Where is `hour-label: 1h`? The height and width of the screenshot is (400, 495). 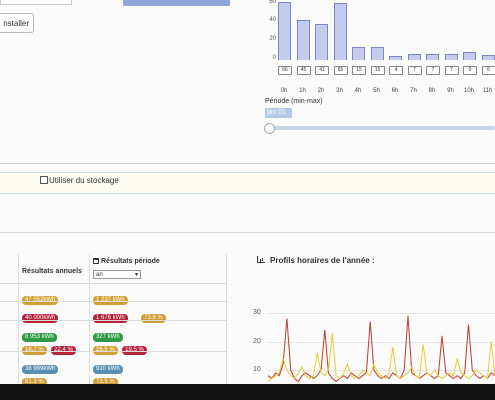
hour-label: 1h is located at coordinates (302, 91).